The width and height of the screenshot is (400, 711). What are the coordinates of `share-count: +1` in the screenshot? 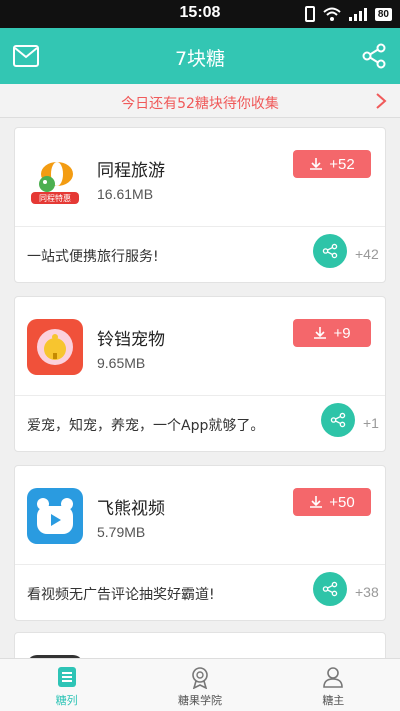 It's located at (371, 423).